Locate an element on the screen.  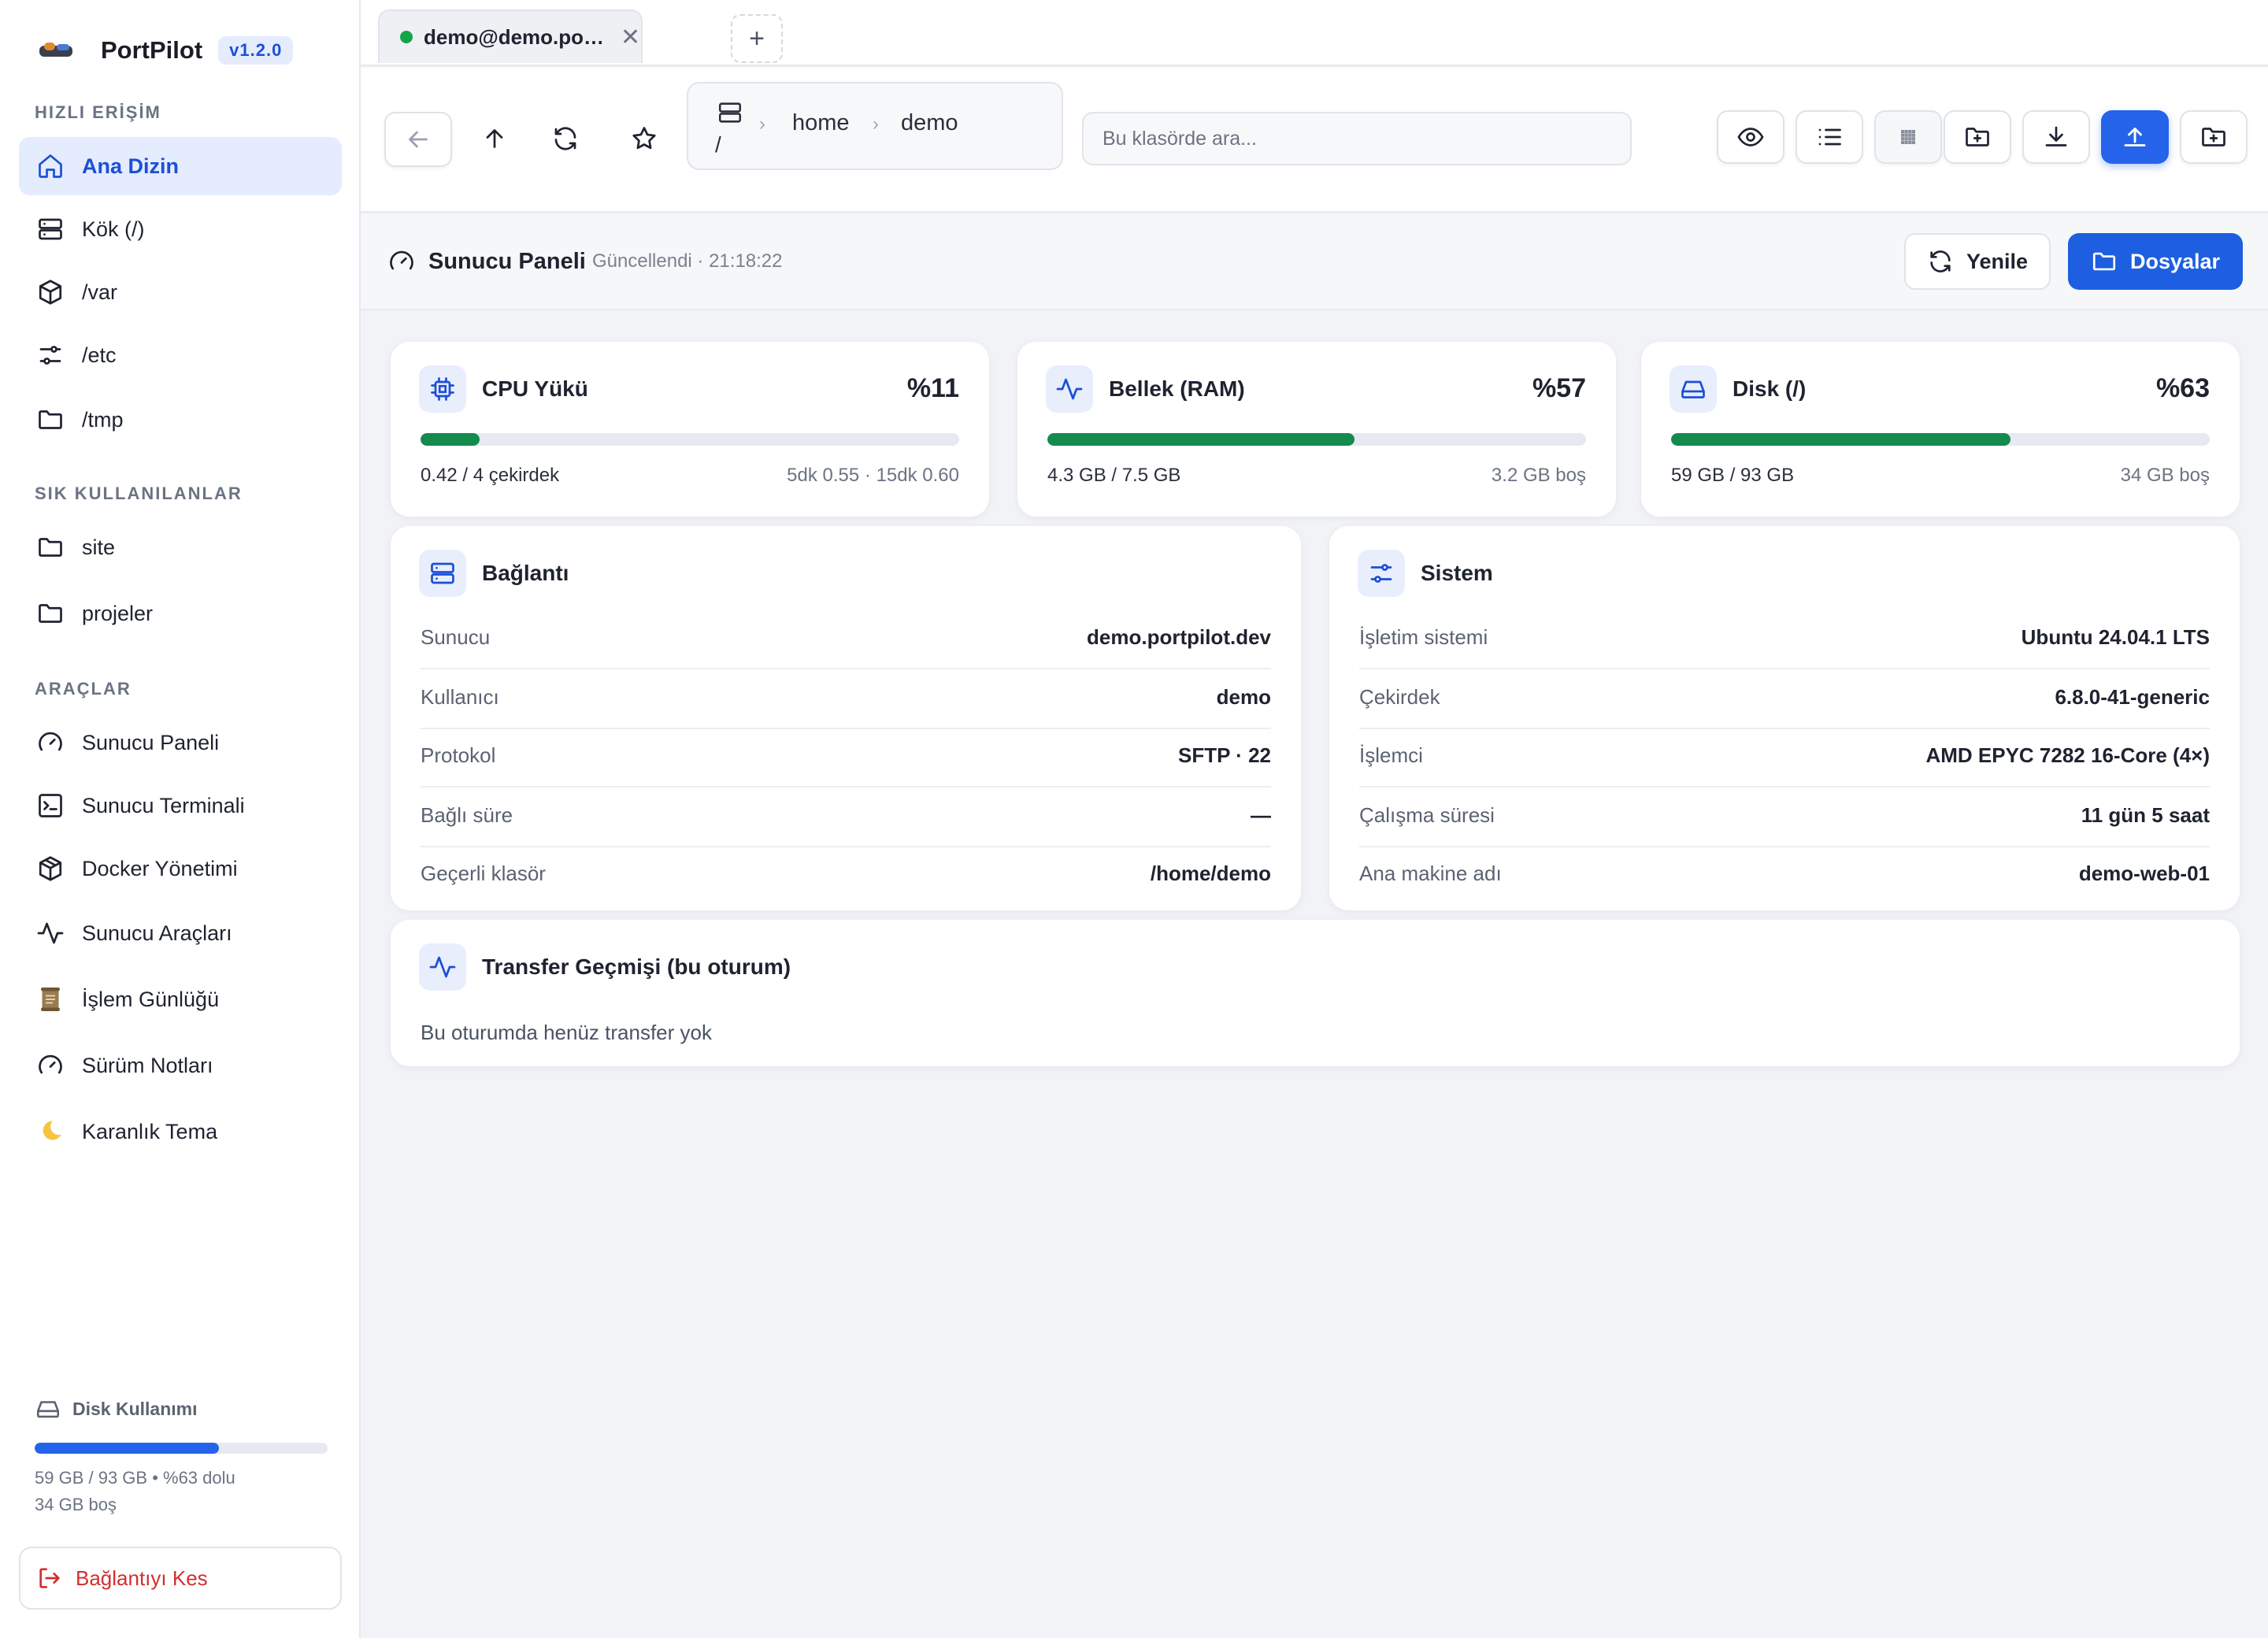
refresh-panel-button: Yenile is located at coordinates (1977, 261).